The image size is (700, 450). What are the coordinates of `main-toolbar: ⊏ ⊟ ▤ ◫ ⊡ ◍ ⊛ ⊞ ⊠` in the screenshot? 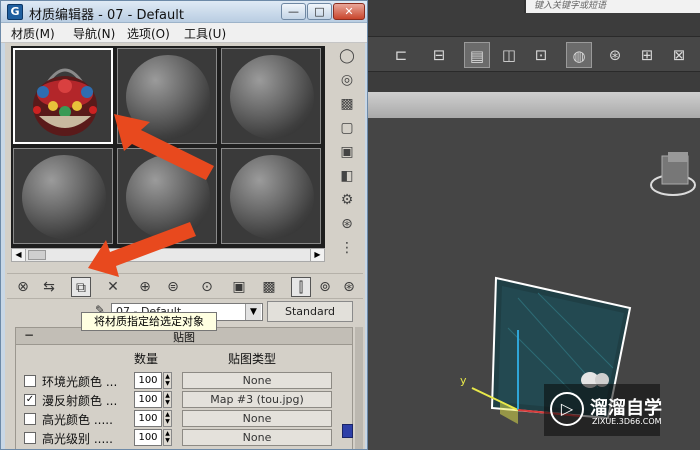 It's located at (534, 54).